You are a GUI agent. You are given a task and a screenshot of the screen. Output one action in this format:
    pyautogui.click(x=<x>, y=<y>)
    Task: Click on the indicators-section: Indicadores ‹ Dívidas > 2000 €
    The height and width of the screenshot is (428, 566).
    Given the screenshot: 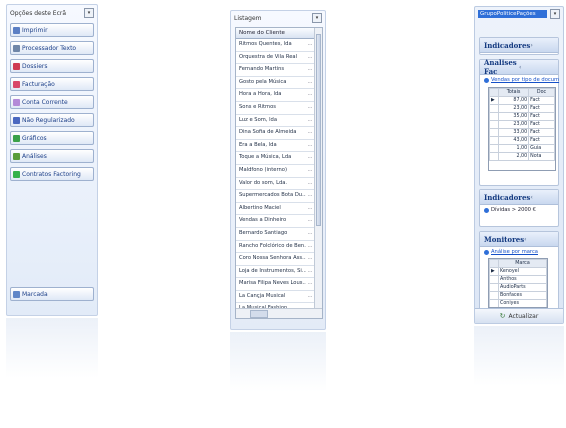 What is the action you would take?
    pyautogui.click(x=519, y=208)
    